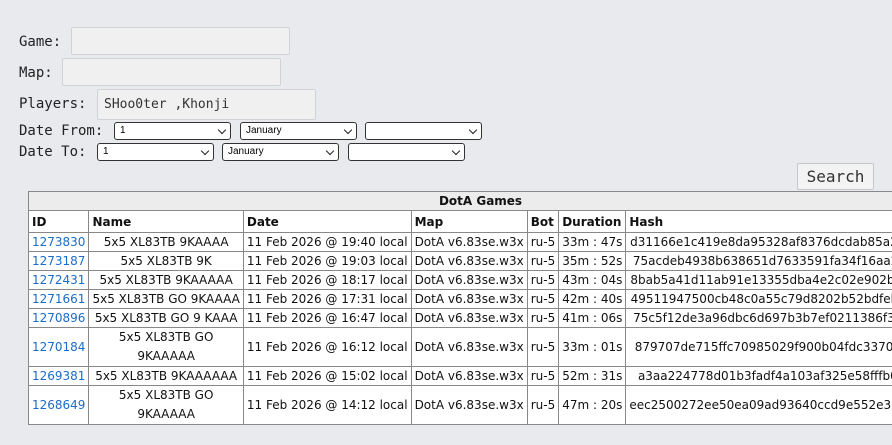 Image resolution: width=892 pixels, height=445 pixels. I want to click on game-id-link: 1273830, so click(58, 242).